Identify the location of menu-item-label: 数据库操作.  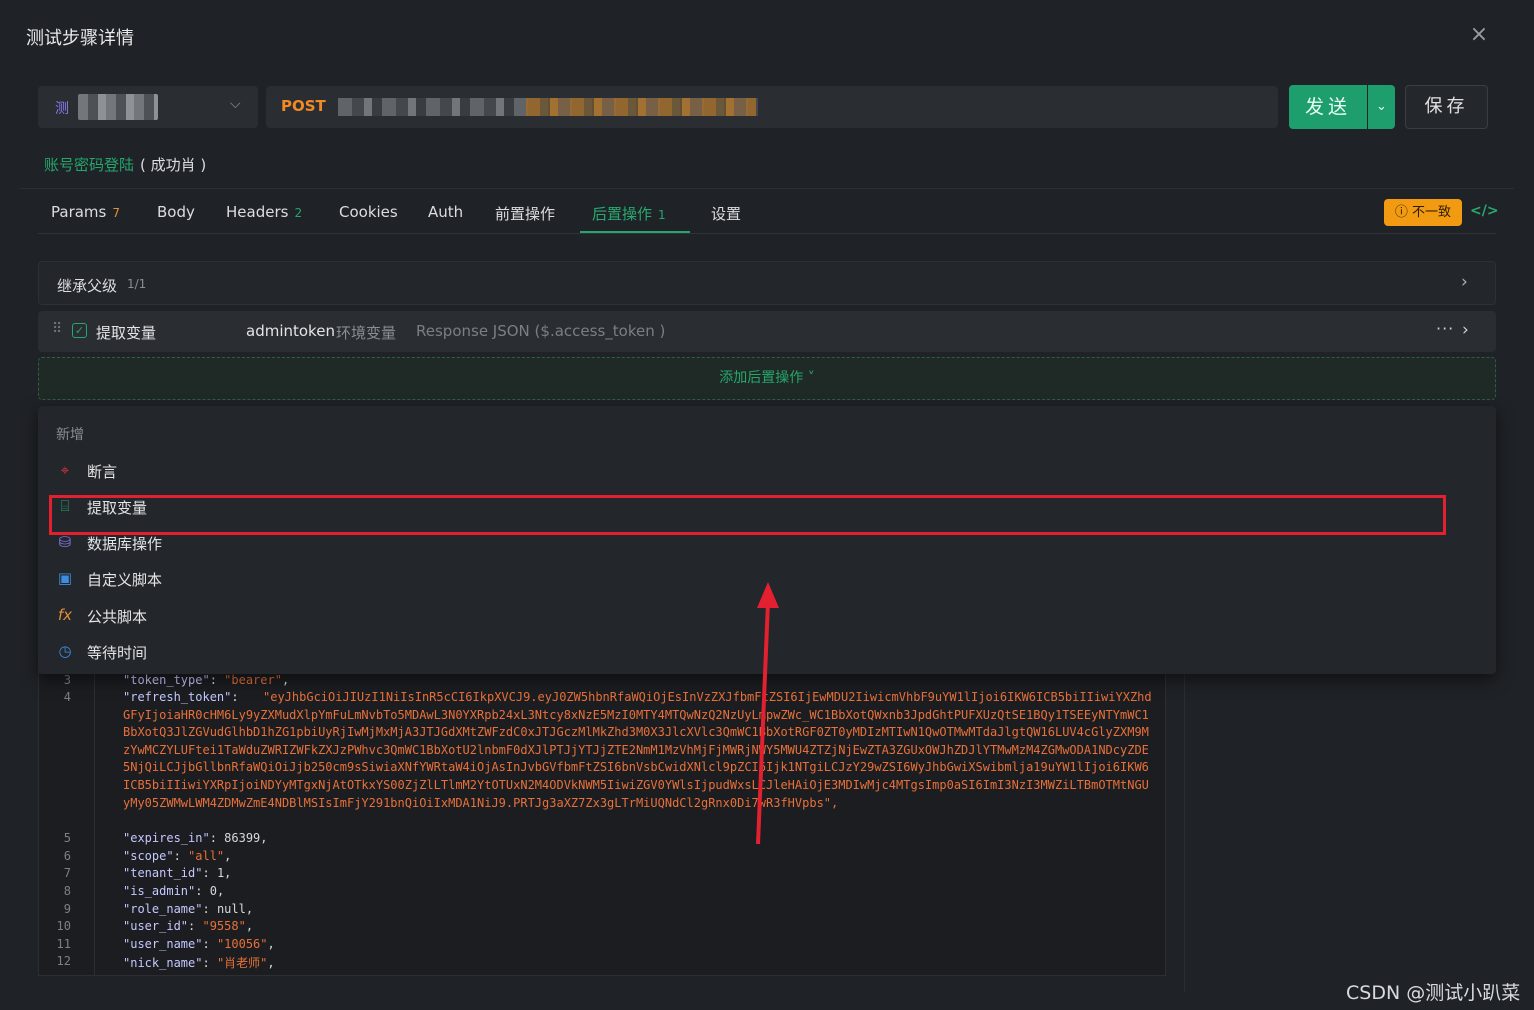
(125, 544).